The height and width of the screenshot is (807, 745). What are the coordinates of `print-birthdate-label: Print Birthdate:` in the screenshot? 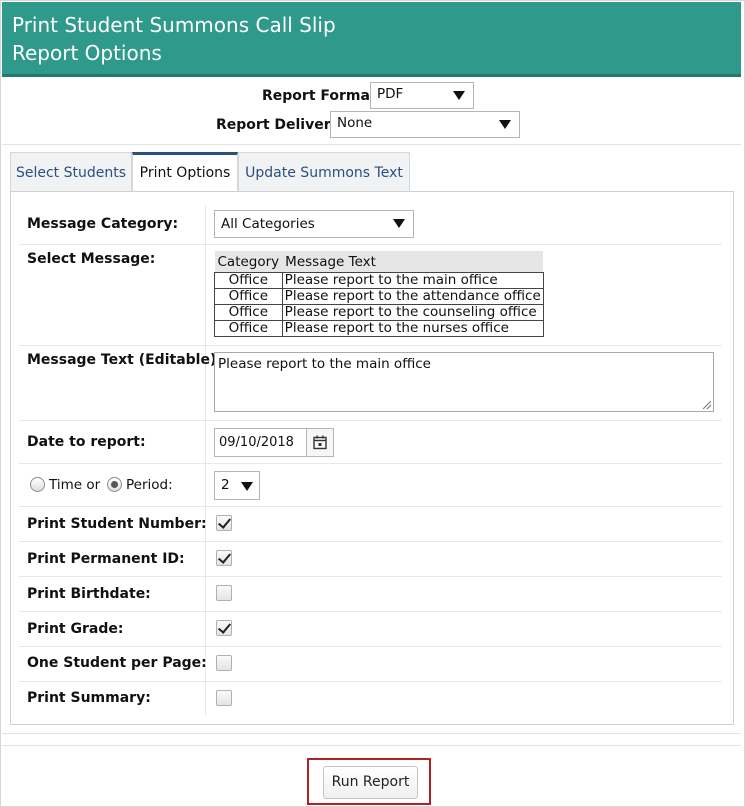 It's located at (89, 594).